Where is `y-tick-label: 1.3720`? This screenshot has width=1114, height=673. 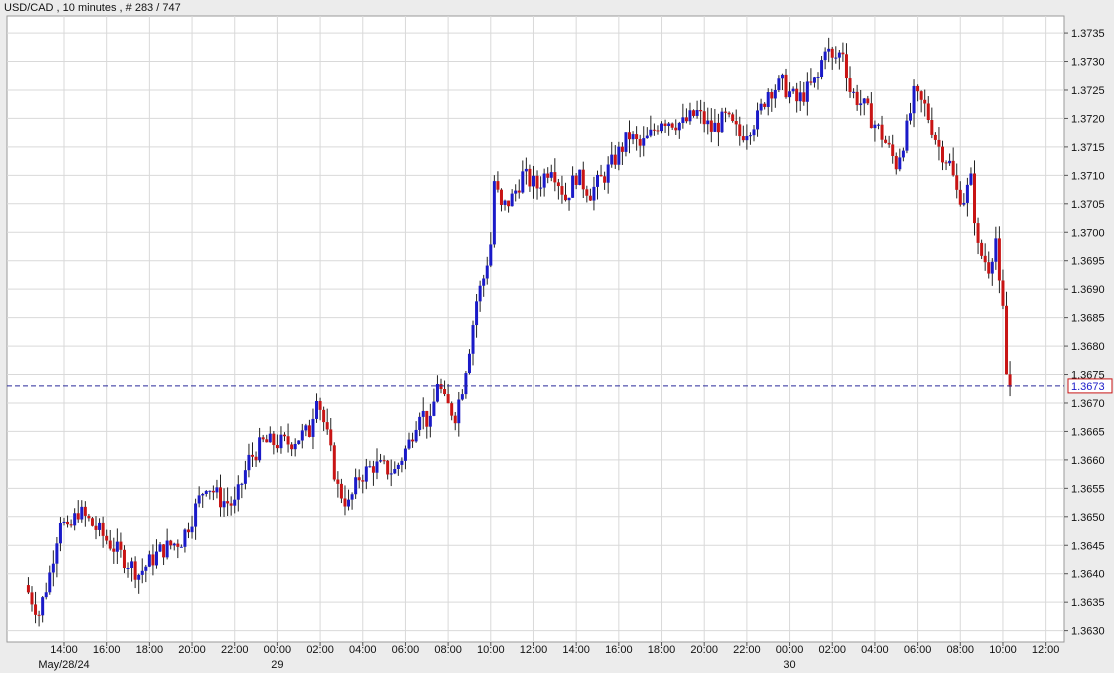
y-tick-label: 1.3720 is located at coordinates (1088, 119).